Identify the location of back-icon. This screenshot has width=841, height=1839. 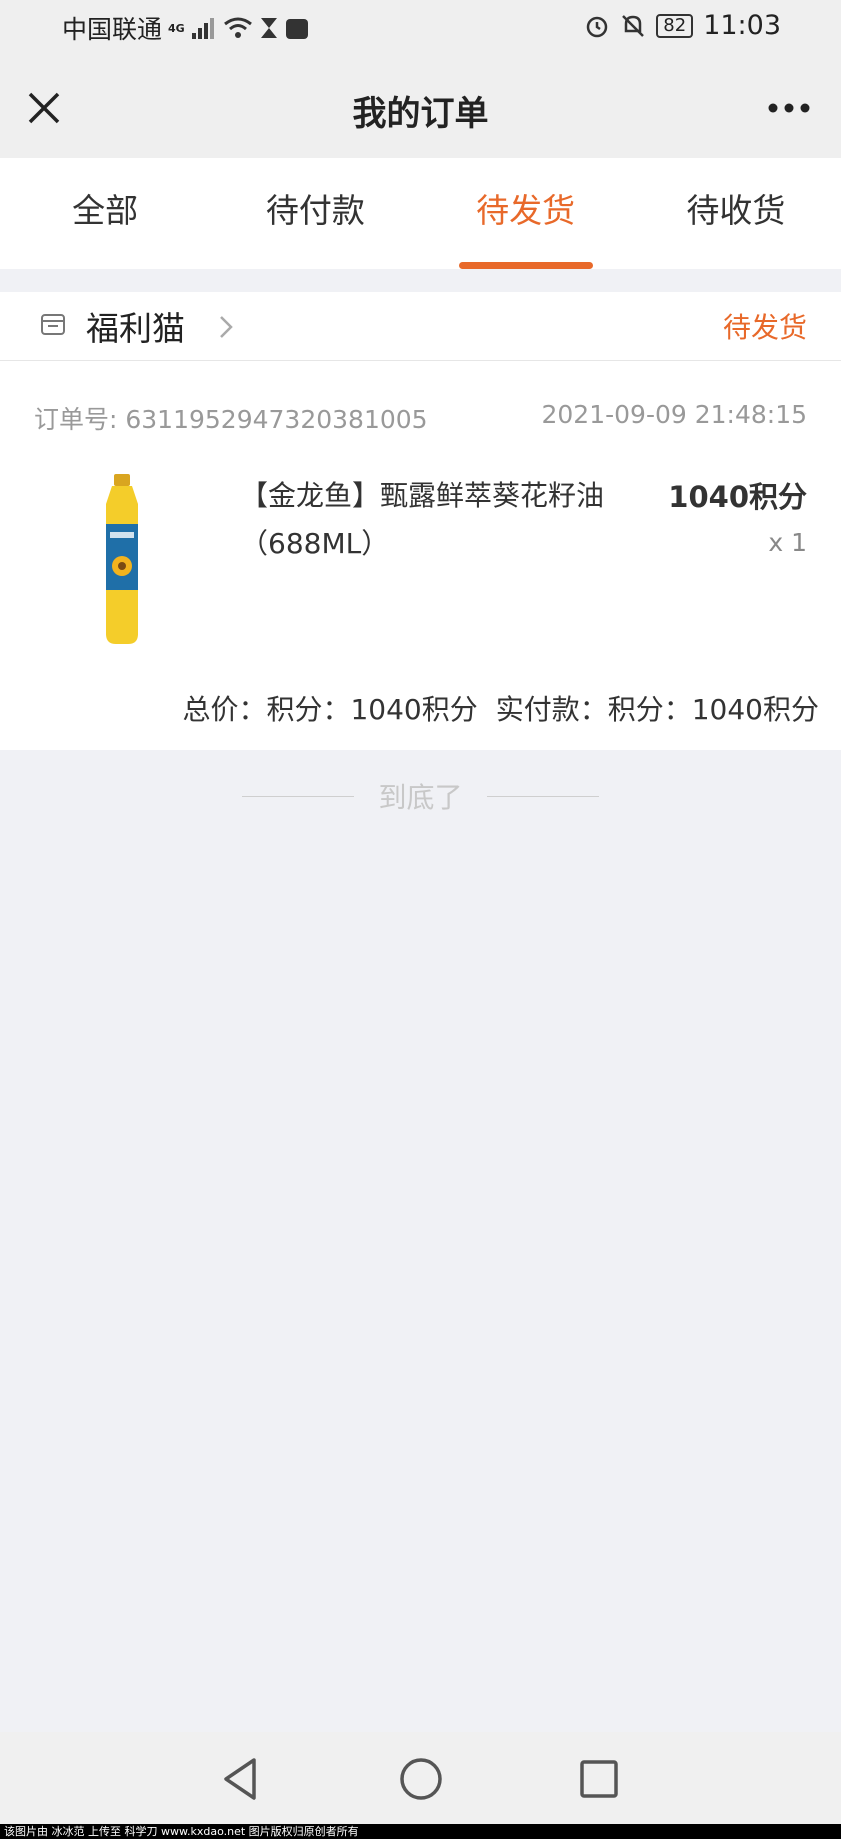
(241, 1779).